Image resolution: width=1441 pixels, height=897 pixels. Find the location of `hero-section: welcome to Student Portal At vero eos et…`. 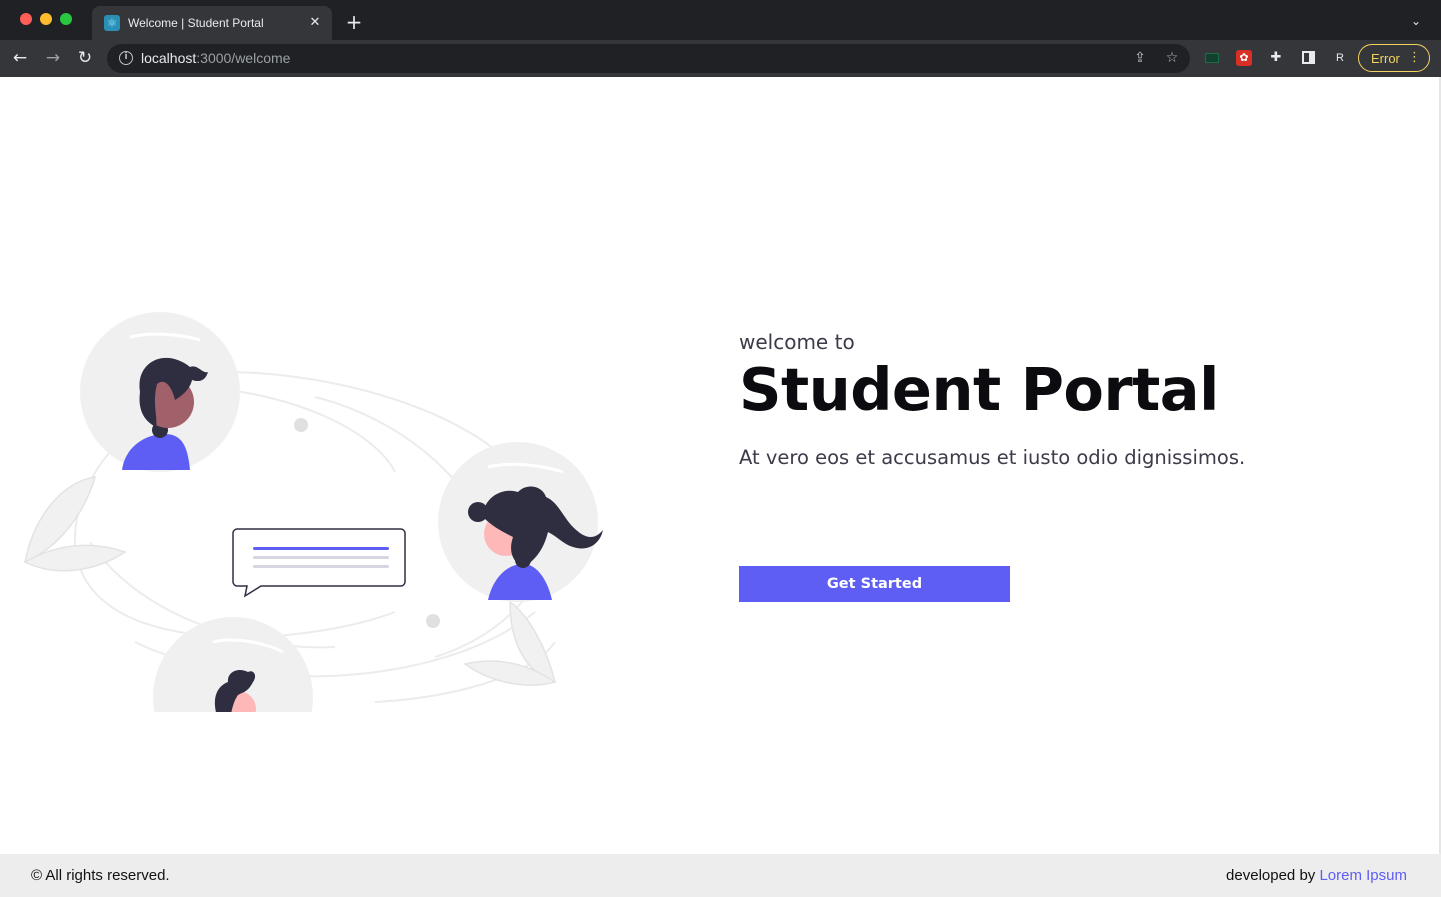

hero-section: welcome to Student Portal At vero eos et… is located at coordinates (1059, 466).